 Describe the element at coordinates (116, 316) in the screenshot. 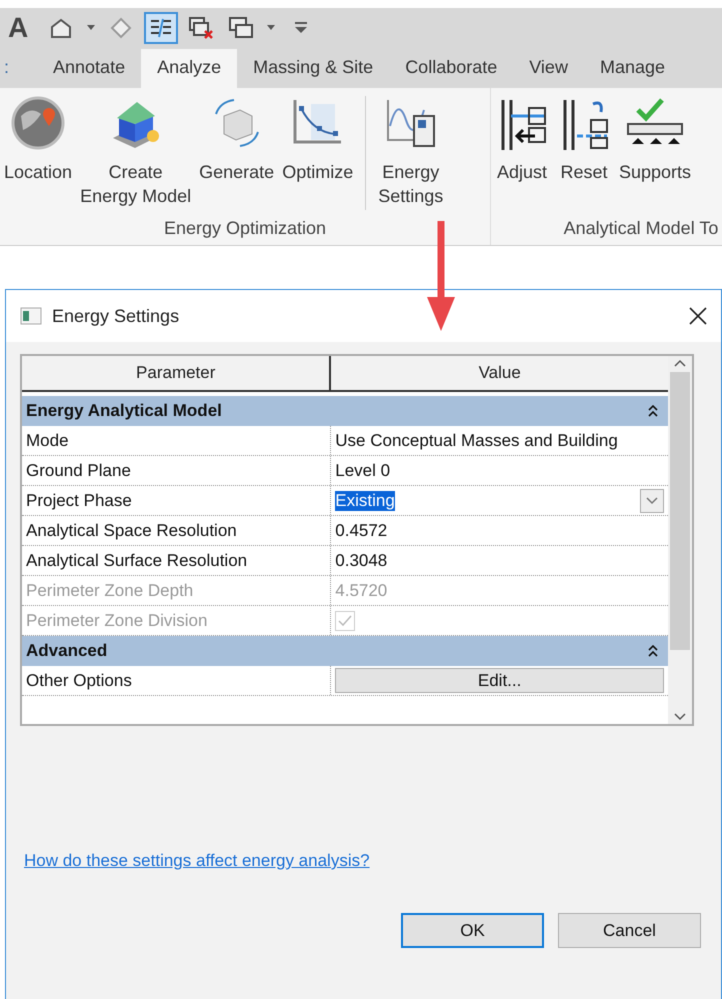

I see `window-title: Energy Settings` at that location.